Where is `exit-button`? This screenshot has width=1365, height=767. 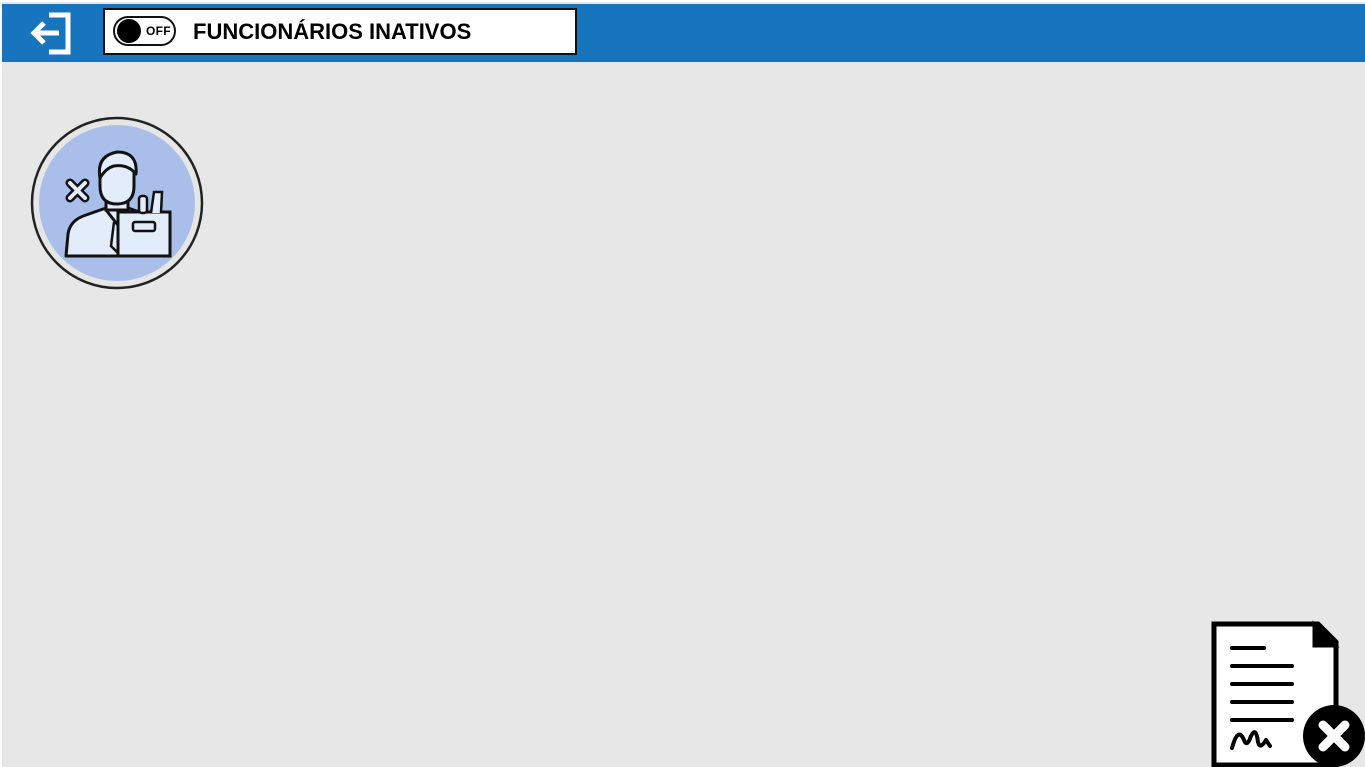
exit-button is located at coordinates (52, 32).